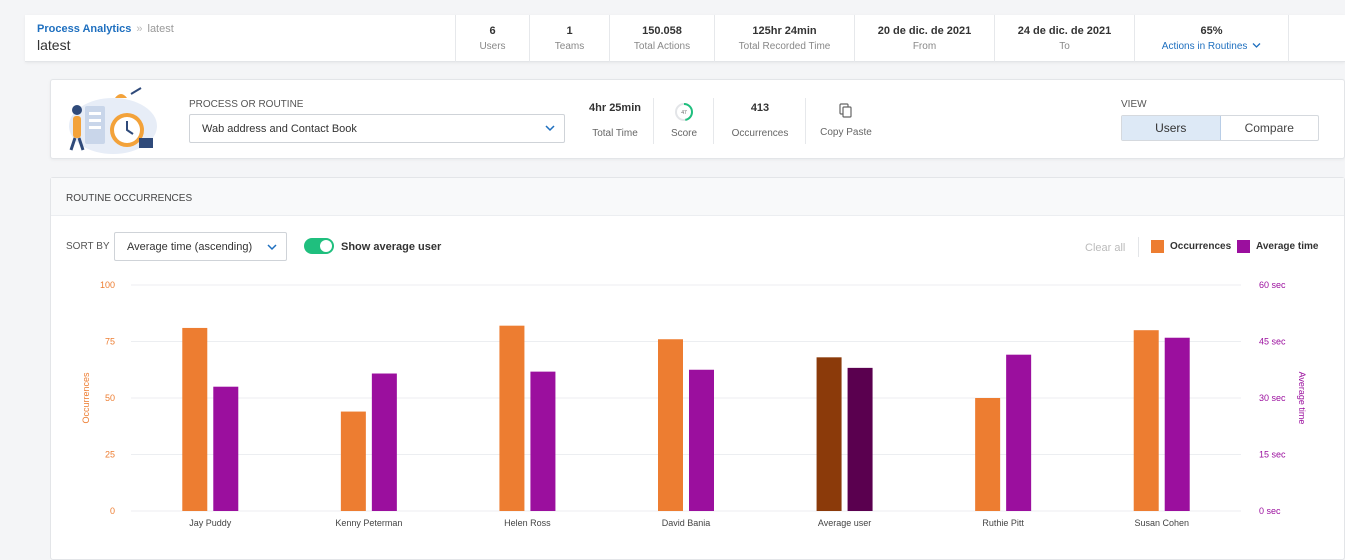 Image resolution: width=1345 pixels, height=560 pixels. I want to click on sort-by-select: Average time (ascending), so click(200, 246).